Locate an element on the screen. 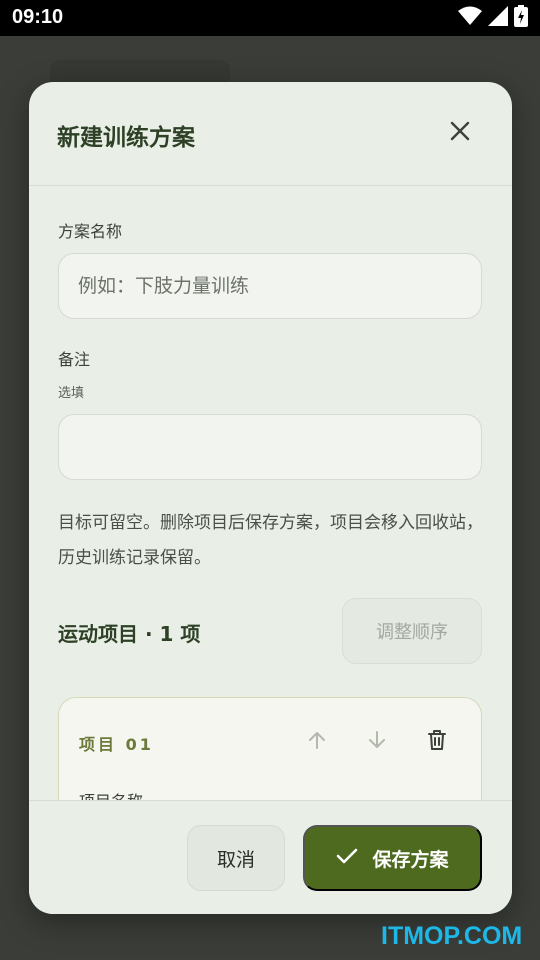 This screenshot has width=540, height=960. signal-icon is located at coordinates (498, 18).